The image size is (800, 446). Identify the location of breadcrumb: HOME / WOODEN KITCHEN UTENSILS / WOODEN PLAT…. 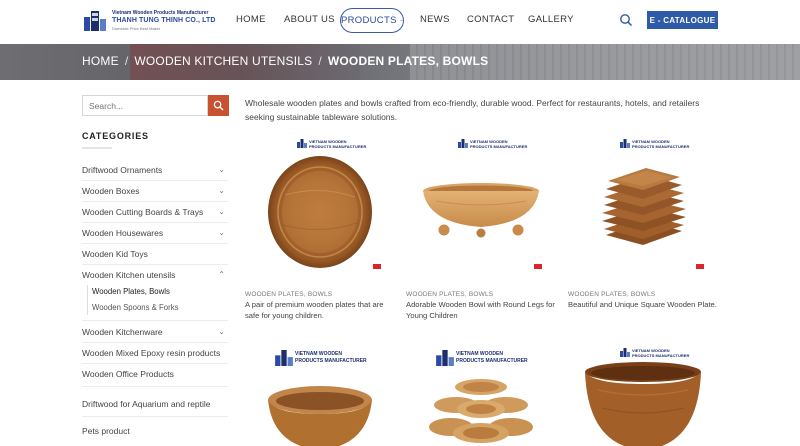
(285, 61).